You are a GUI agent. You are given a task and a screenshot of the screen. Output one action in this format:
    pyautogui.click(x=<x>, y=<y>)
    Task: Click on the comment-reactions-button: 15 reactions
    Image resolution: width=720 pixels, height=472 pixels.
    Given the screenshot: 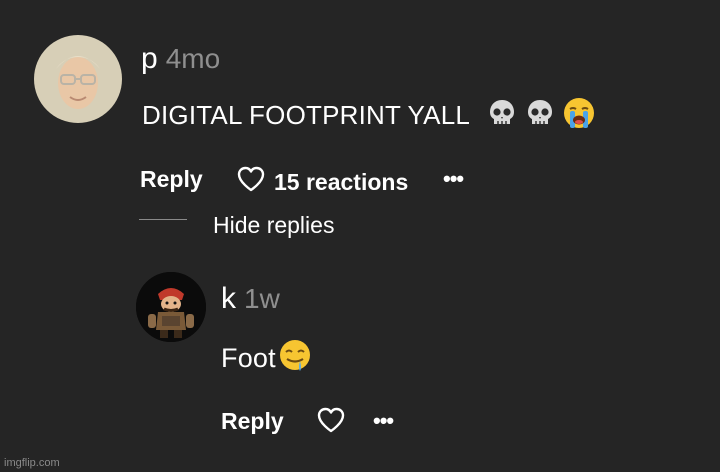 What is the action you would take?
    pyautogui.click(x=322, y=182)
    